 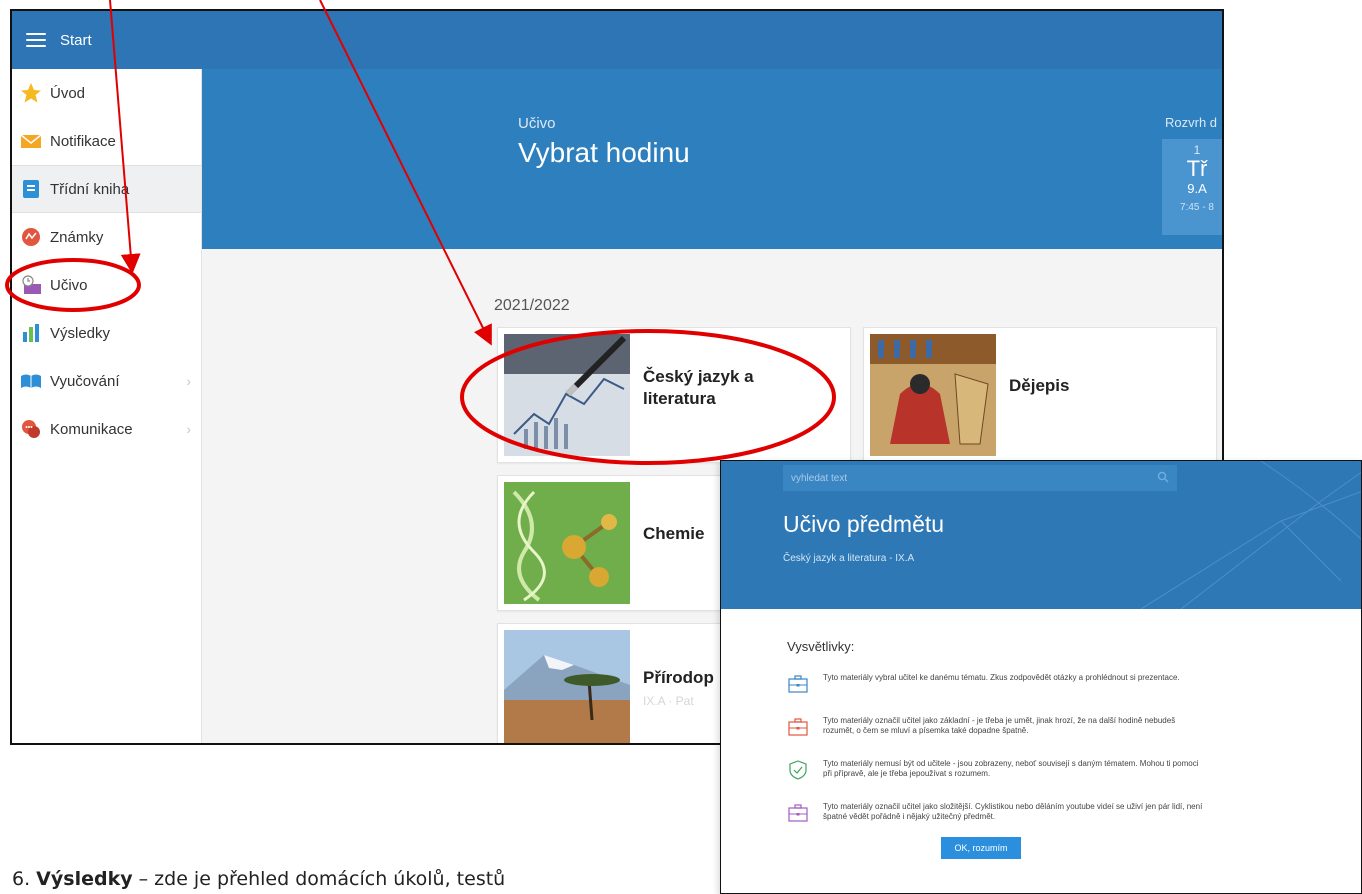 What do you see at coordinates (981, 848) in the screenshot?
I see `ok-button: OK, rozumím` at bounding box center [981, 848].